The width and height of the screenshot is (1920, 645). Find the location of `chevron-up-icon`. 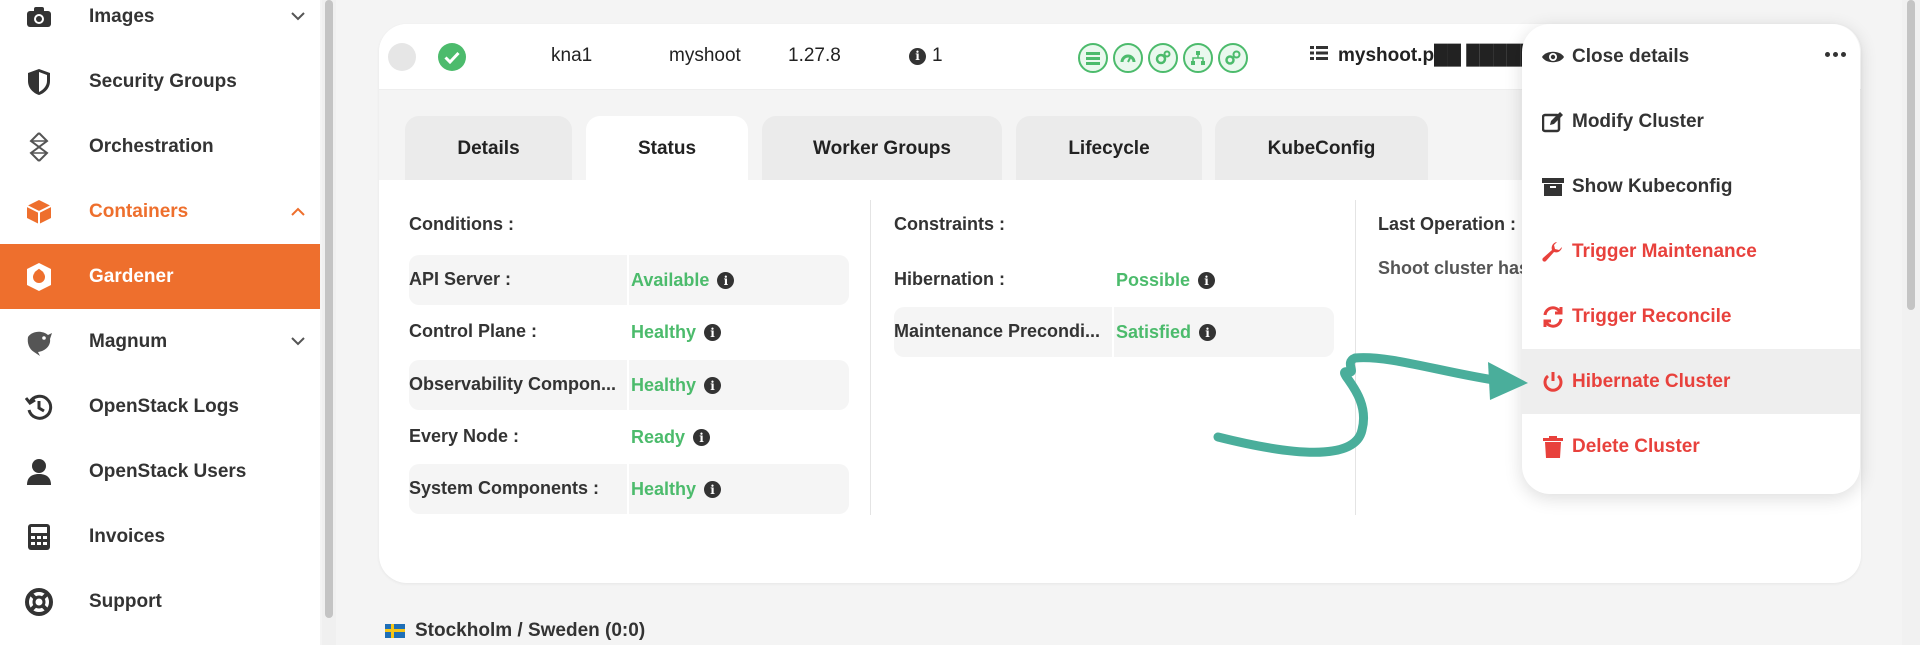

chevron-up-icon is located at coordinates (298, 212).